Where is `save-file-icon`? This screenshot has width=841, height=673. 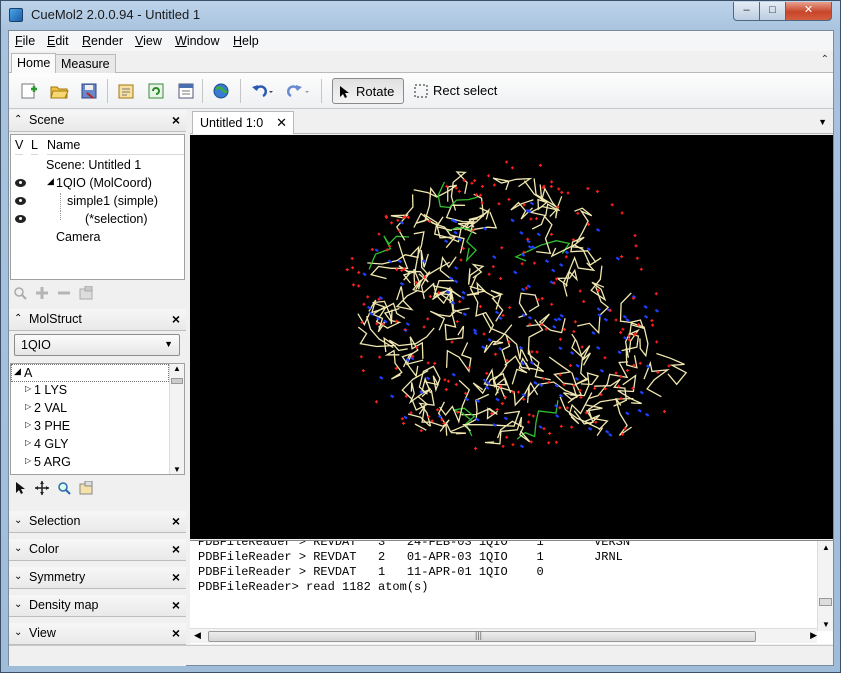
save-file-icon is located at coordinates (89, 91).